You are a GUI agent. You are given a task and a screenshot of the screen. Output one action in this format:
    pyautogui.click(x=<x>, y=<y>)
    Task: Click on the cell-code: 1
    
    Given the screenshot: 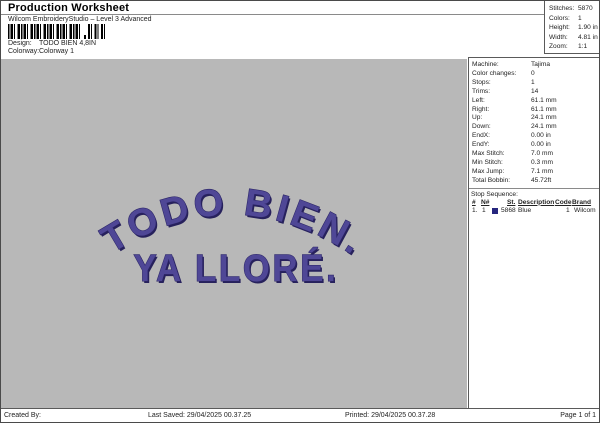 What is the action you would take?
    pyautogui.click(x=568, y=211)
    